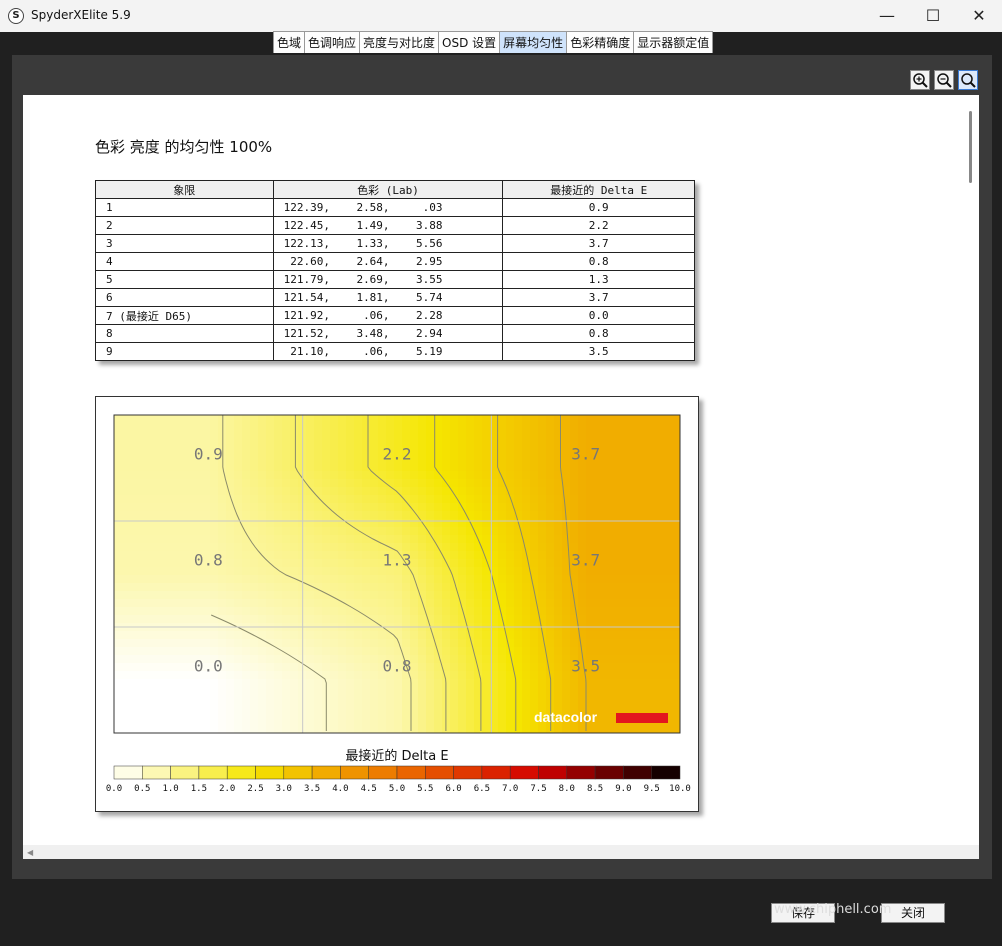 The height and width of the screenshot is (946, 1002). Describe the element at coordinates (652, 789) in the screenshot. I see `colorbar-tick-label: 9.5` at that location.